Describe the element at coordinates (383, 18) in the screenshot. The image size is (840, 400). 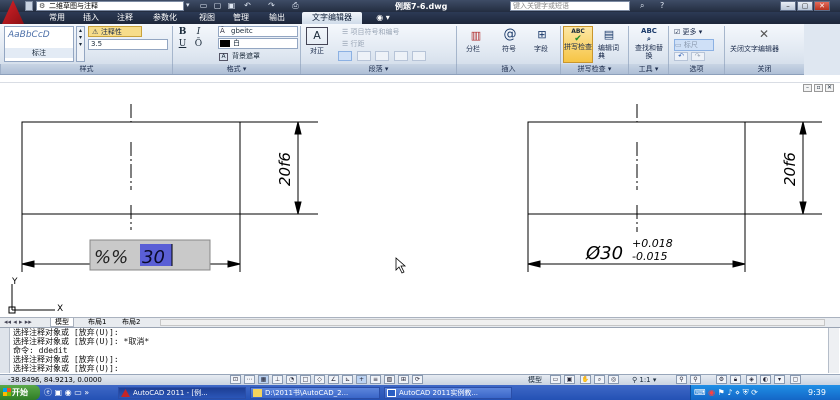
I see `tab-overflow: ◉ ▾` at that location.